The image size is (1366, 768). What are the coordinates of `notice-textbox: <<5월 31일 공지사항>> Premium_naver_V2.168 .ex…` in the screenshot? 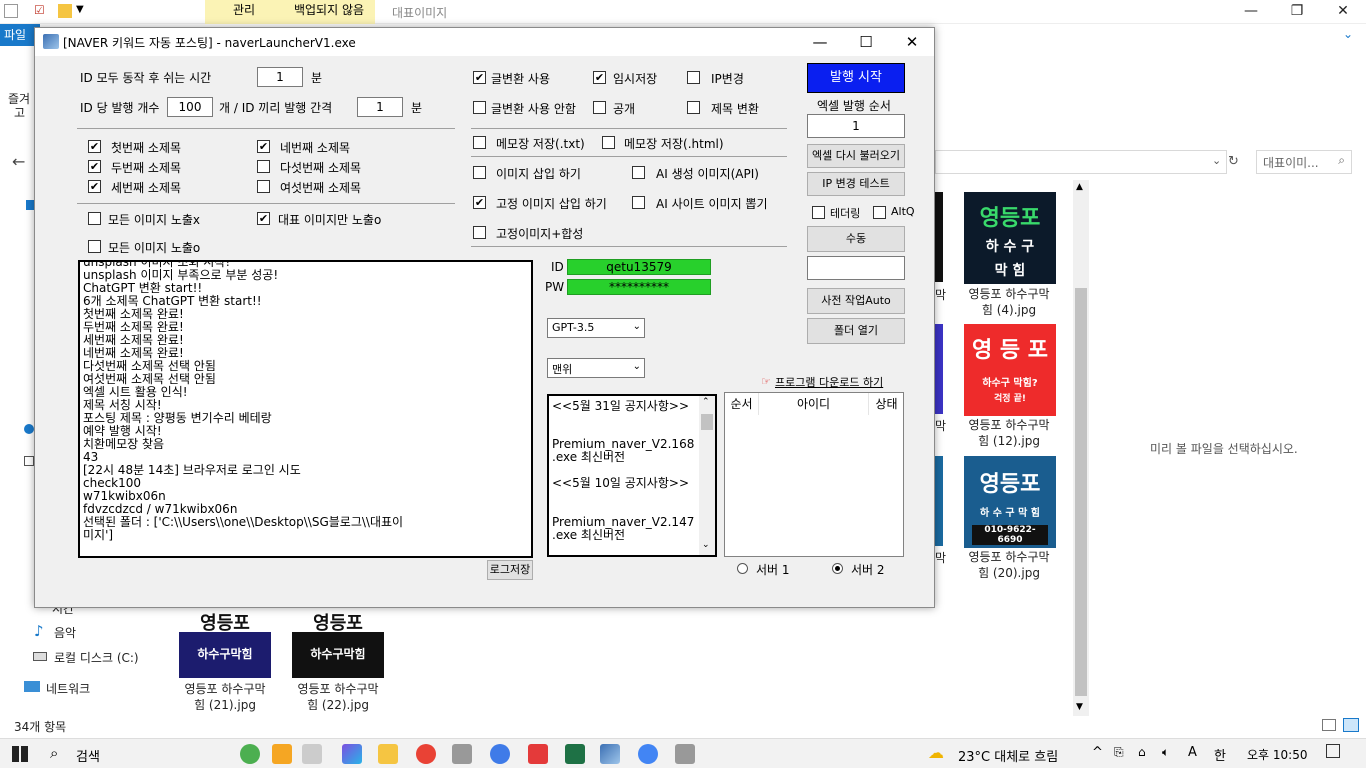 It's located at (632, 475).